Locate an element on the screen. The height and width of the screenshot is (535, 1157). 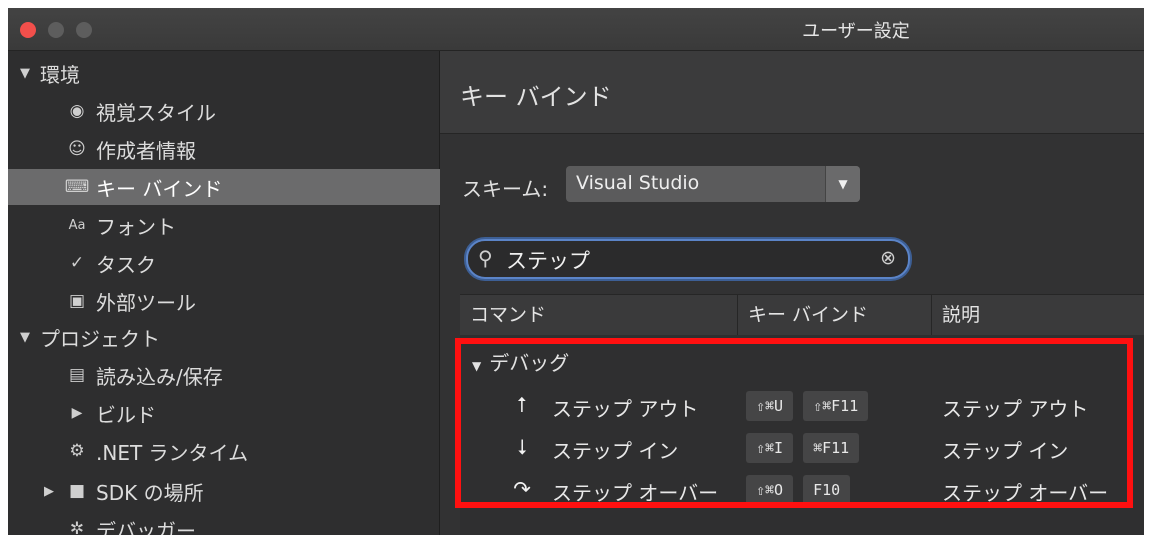
sidebar-item-label: プロジェクト is located at coordinates (100, 338).